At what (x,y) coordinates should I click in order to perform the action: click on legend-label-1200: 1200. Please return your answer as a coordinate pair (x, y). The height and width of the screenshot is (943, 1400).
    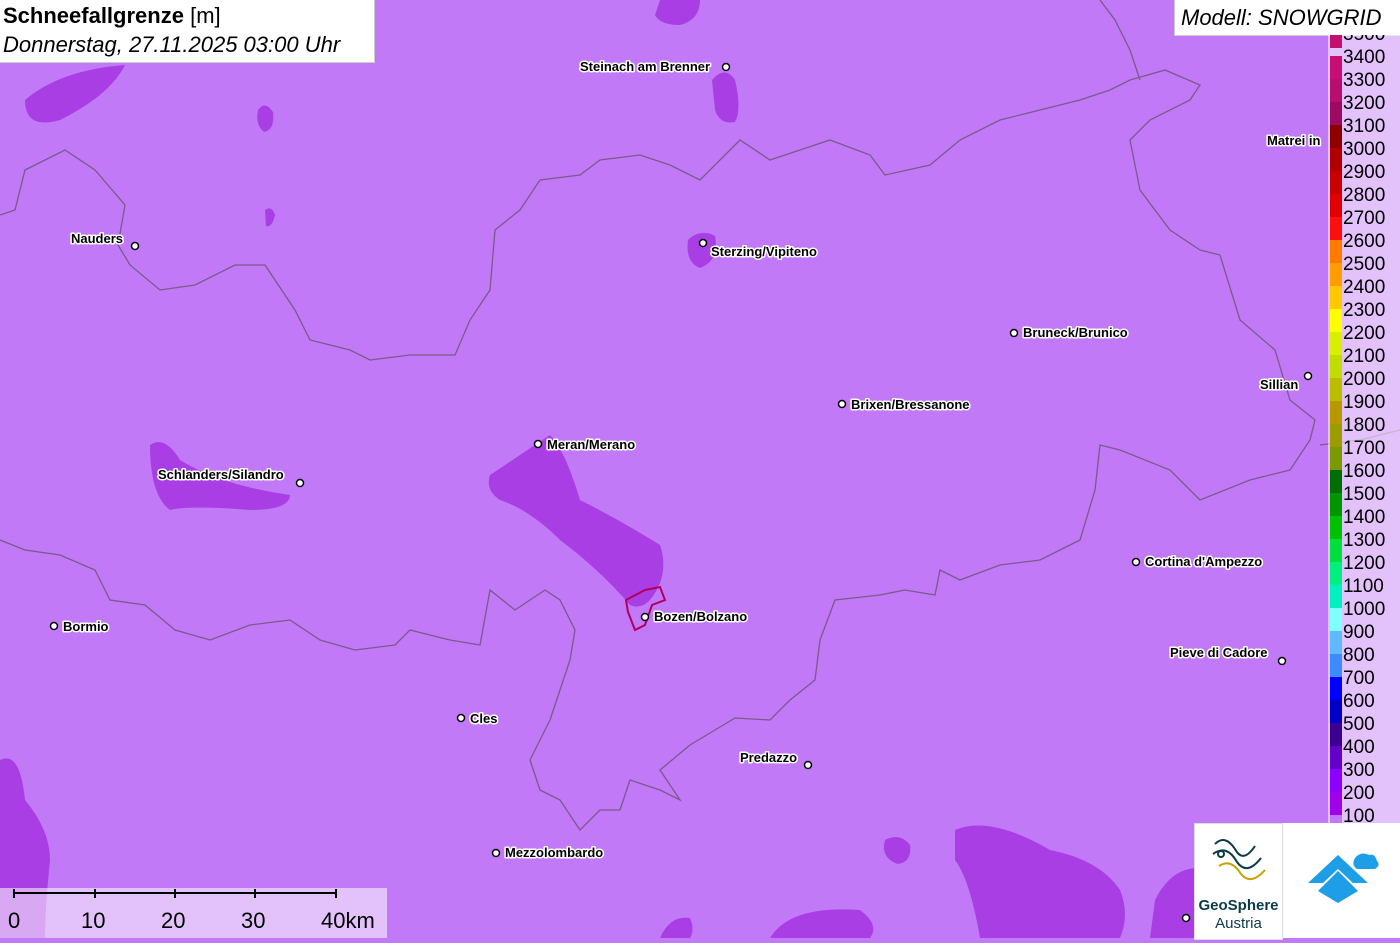
    Looking at the image, I should click on (1364, 563).